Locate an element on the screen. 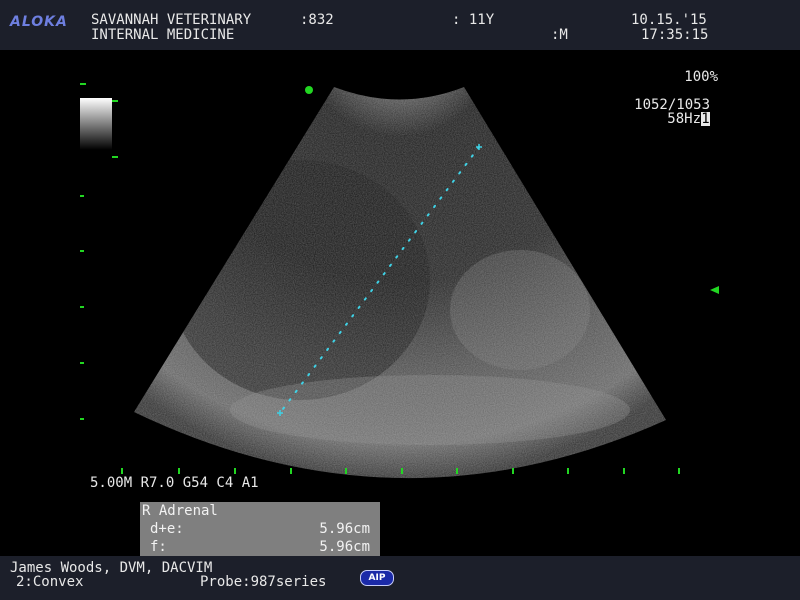 This screenshot has height=600, width=800. zoom-level: 100% is located at coordinates (701, 77).